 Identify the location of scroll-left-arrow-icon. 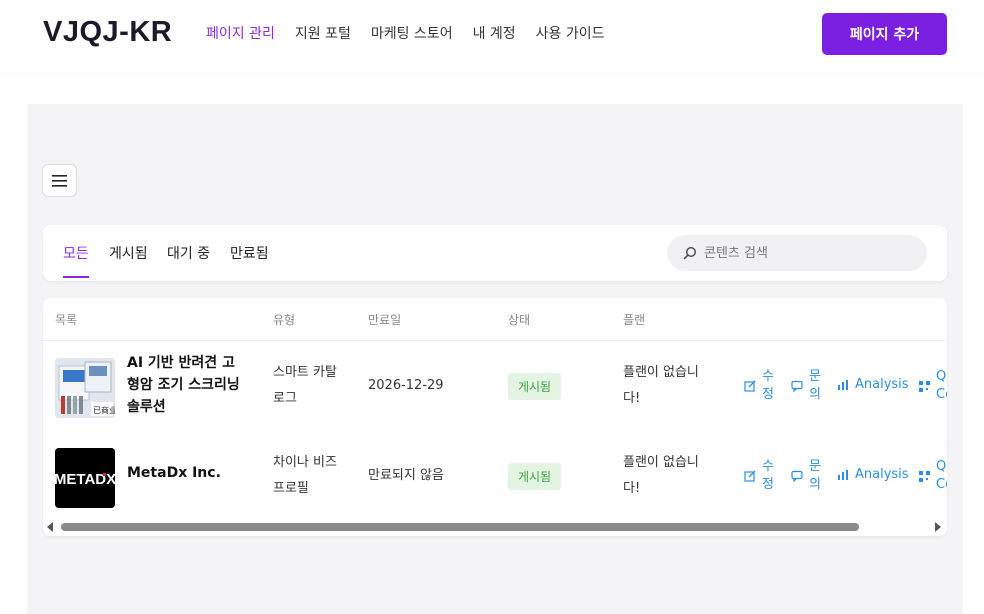
(50, 527).